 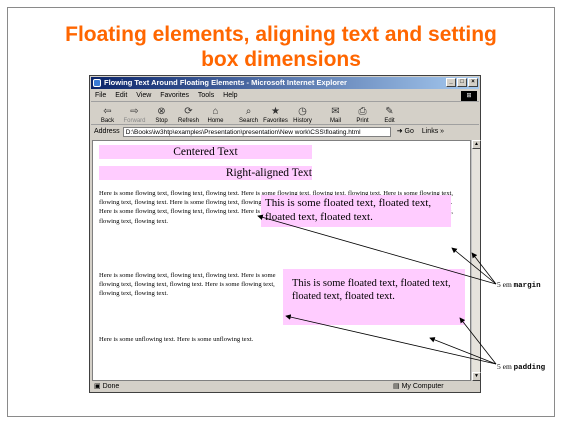 What do you see at coordinates (399, 131) in the screenshot?
I see `go-arrow-icon: ➜` at bounding box center [399, 131].